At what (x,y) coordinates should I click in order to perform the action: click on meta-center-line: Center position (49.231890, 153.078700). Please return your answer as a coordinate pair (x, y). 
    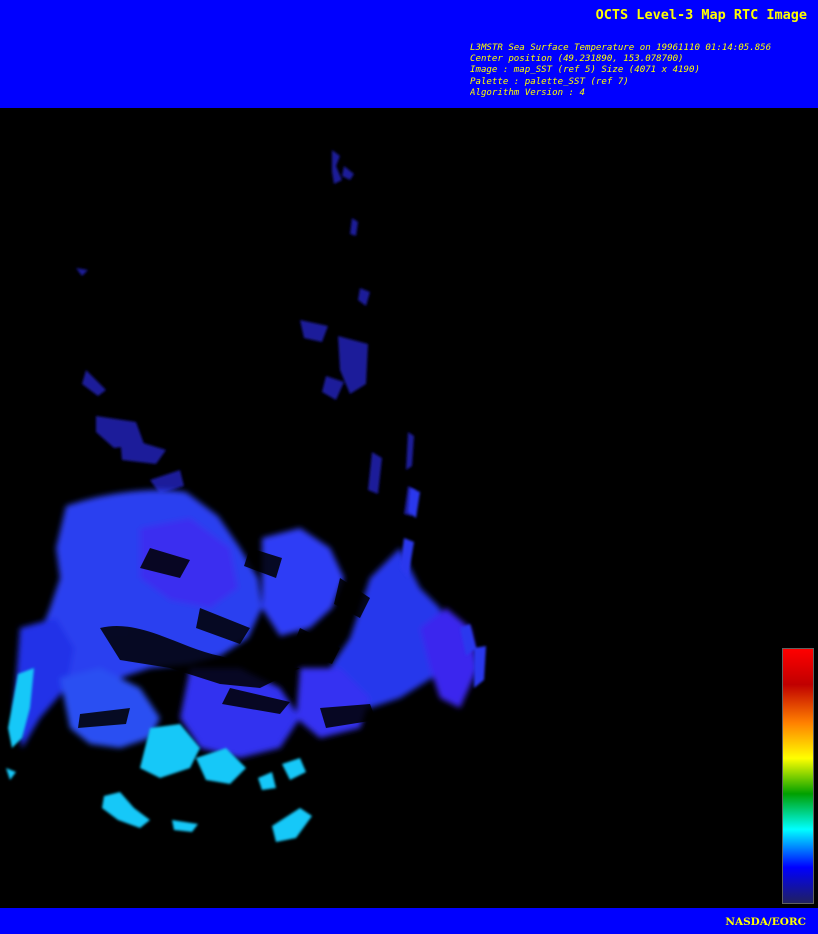
    Looking at the image, I should click on (577, 59).